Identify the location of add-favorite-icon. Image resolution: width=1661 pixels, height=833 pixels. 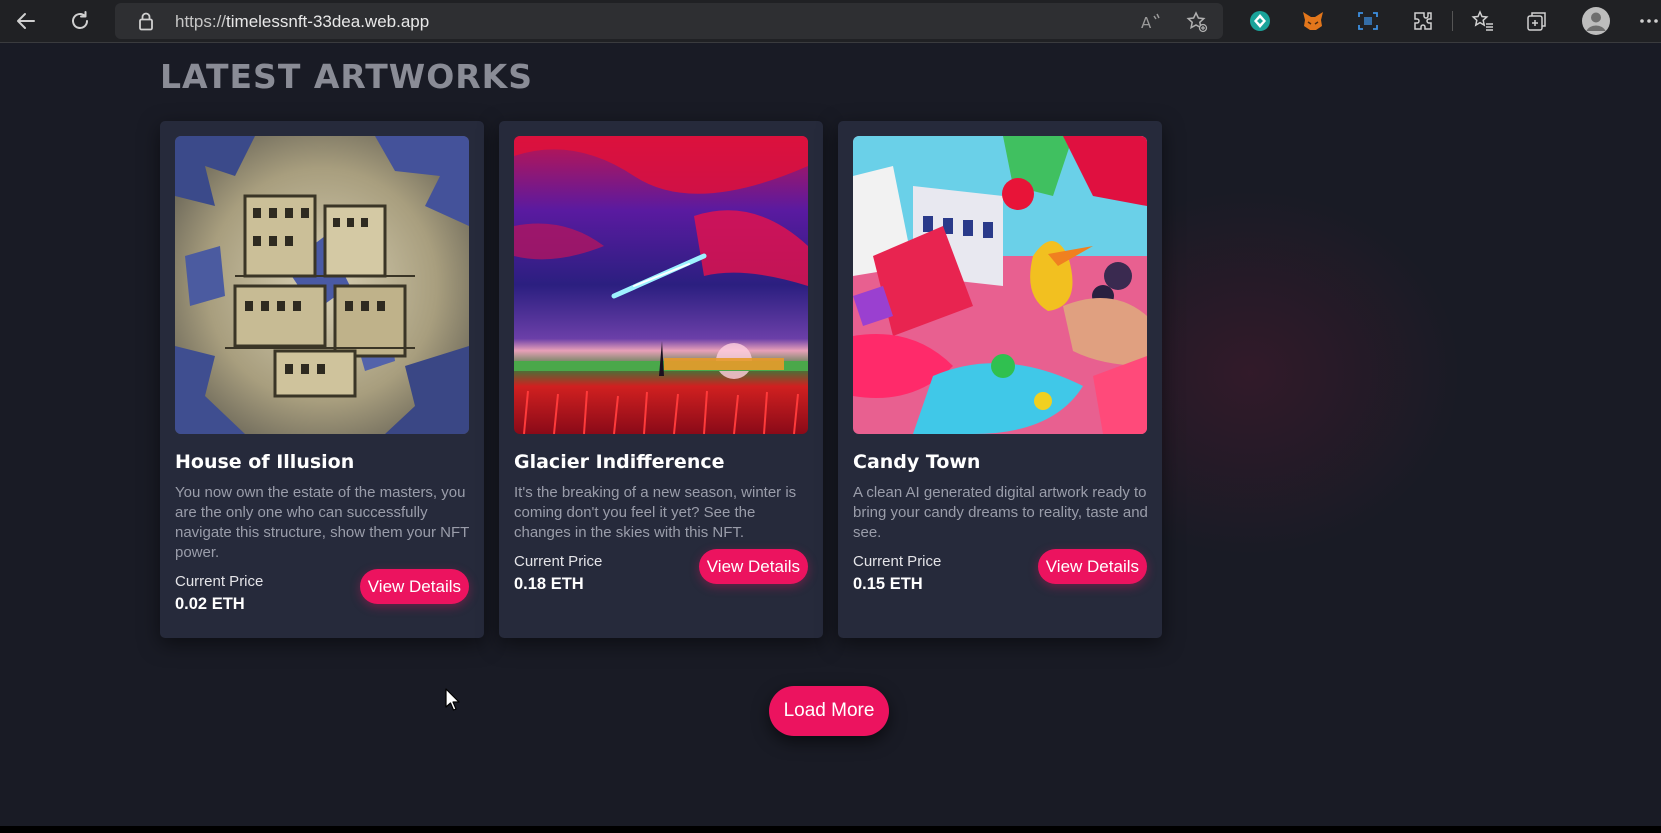
(1197, 22).